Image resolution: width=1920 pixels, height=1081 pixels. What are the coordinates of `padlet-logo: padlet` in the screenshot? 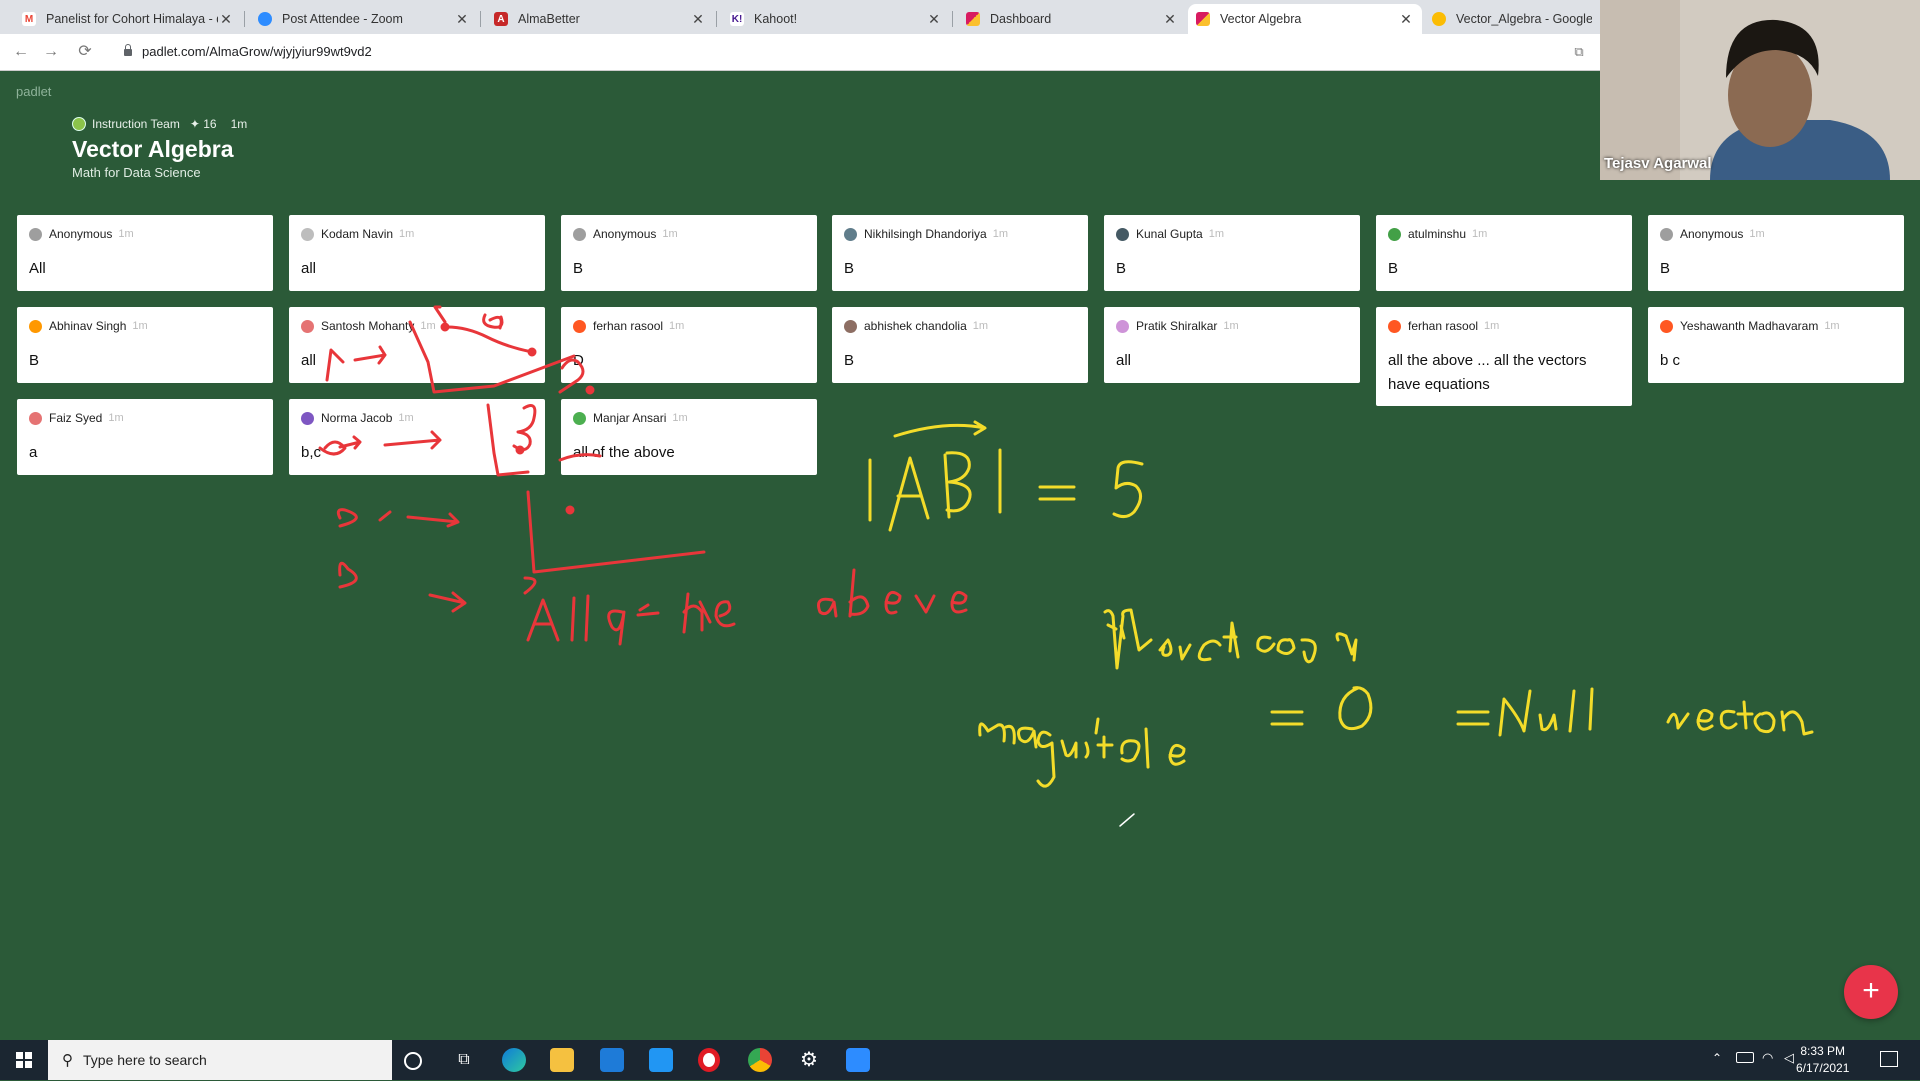 It's located at (33, 91).